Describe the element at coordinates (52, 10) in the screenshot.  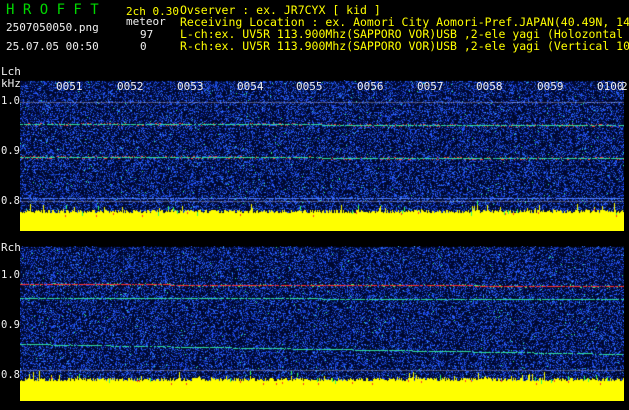
I see `app-logo: H R O F F T` at that location.